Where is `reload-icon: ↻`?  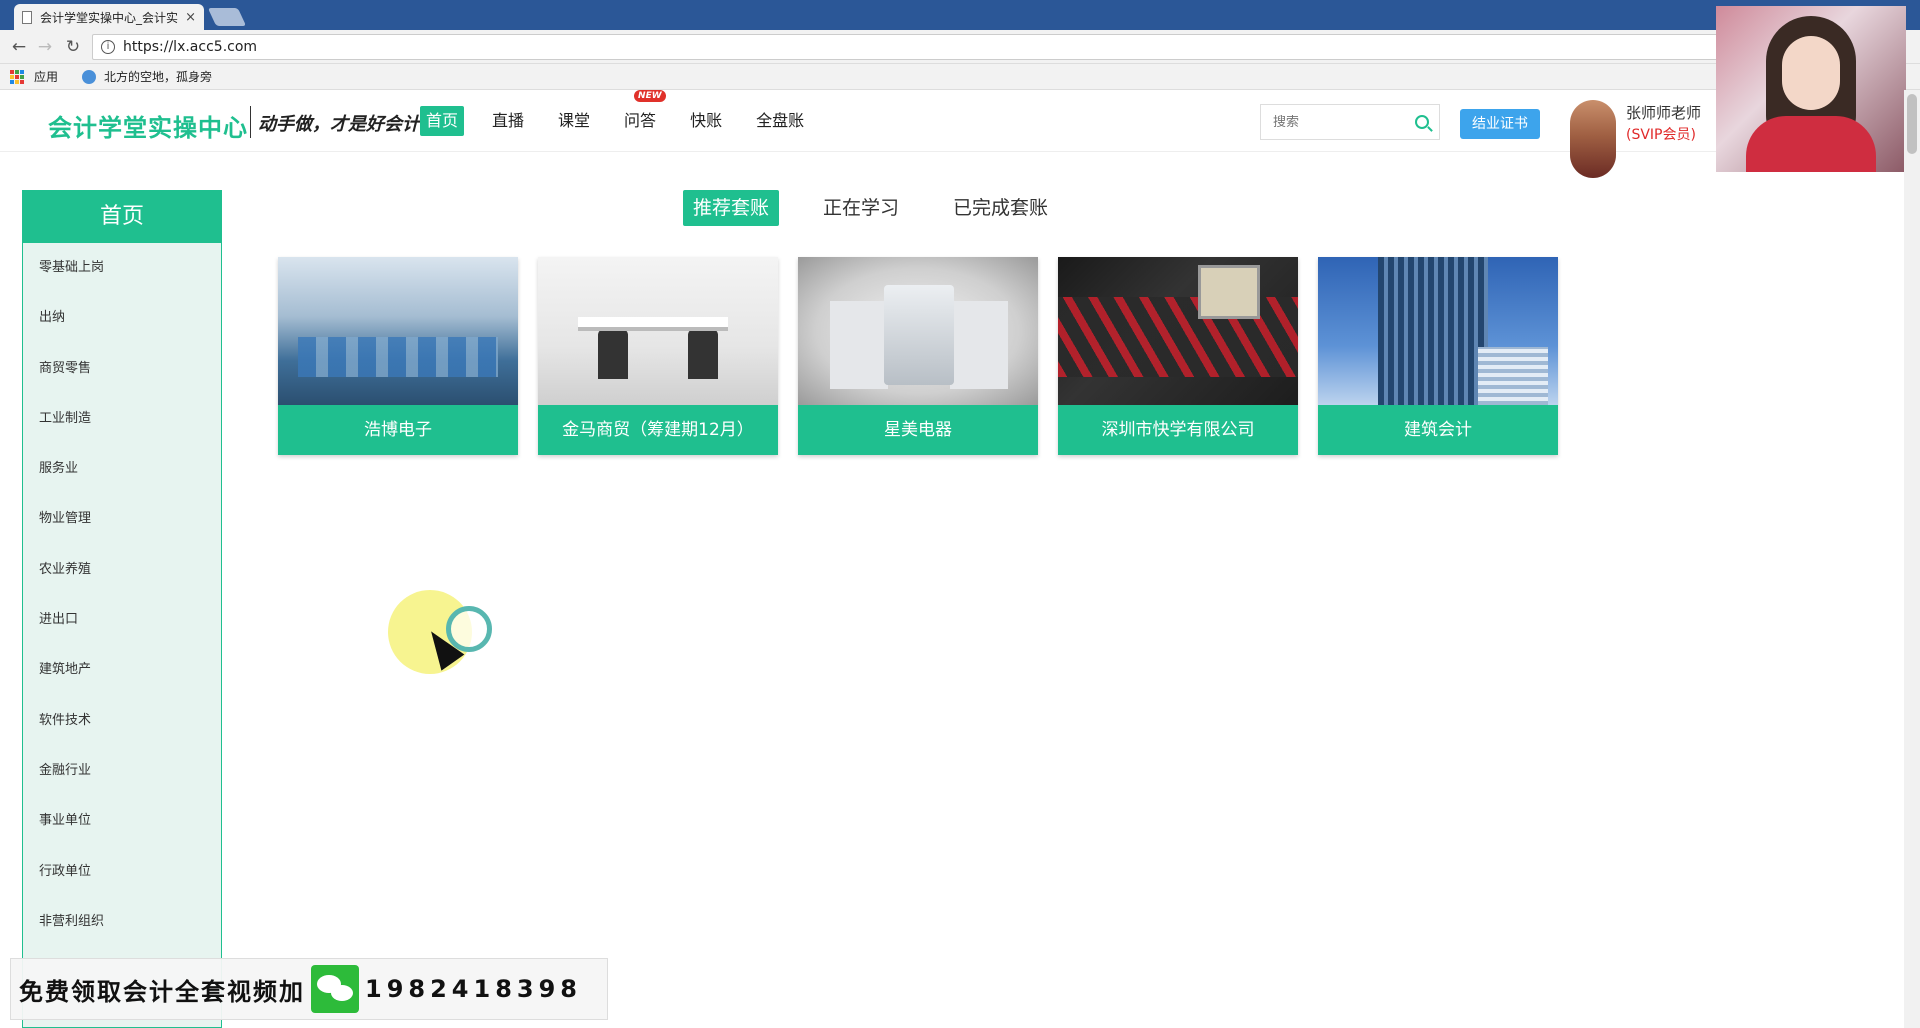
reload-icon: ↻ is located at coordinates (73, 47).